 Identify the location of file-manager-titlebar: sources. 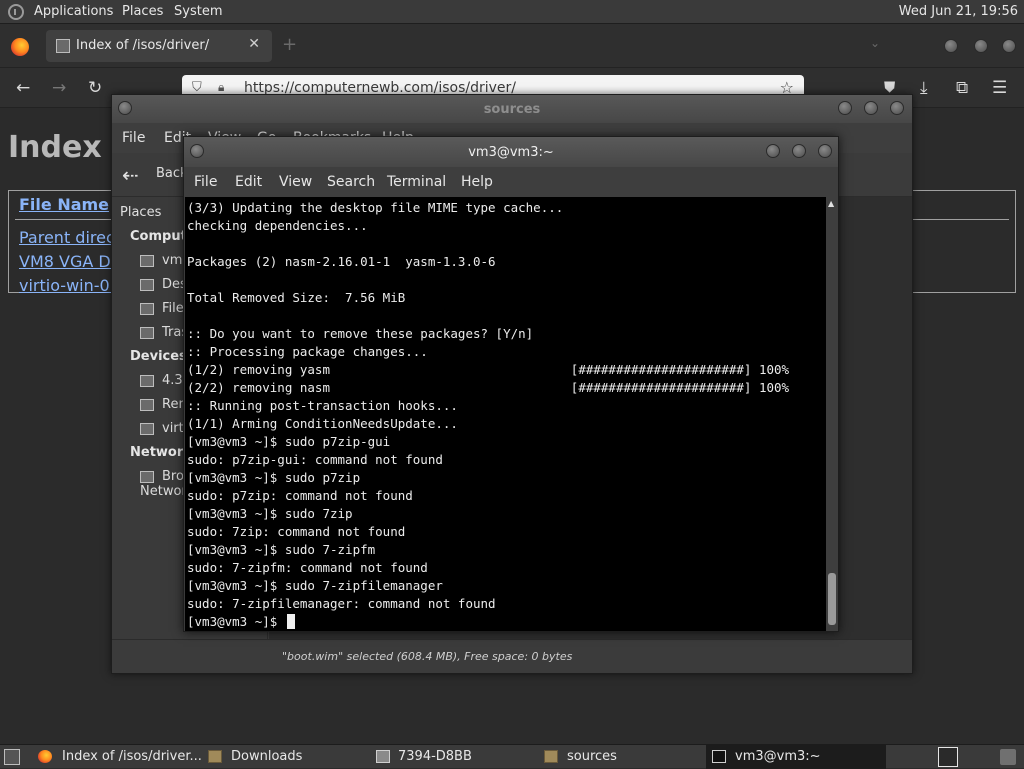
(512, 109).